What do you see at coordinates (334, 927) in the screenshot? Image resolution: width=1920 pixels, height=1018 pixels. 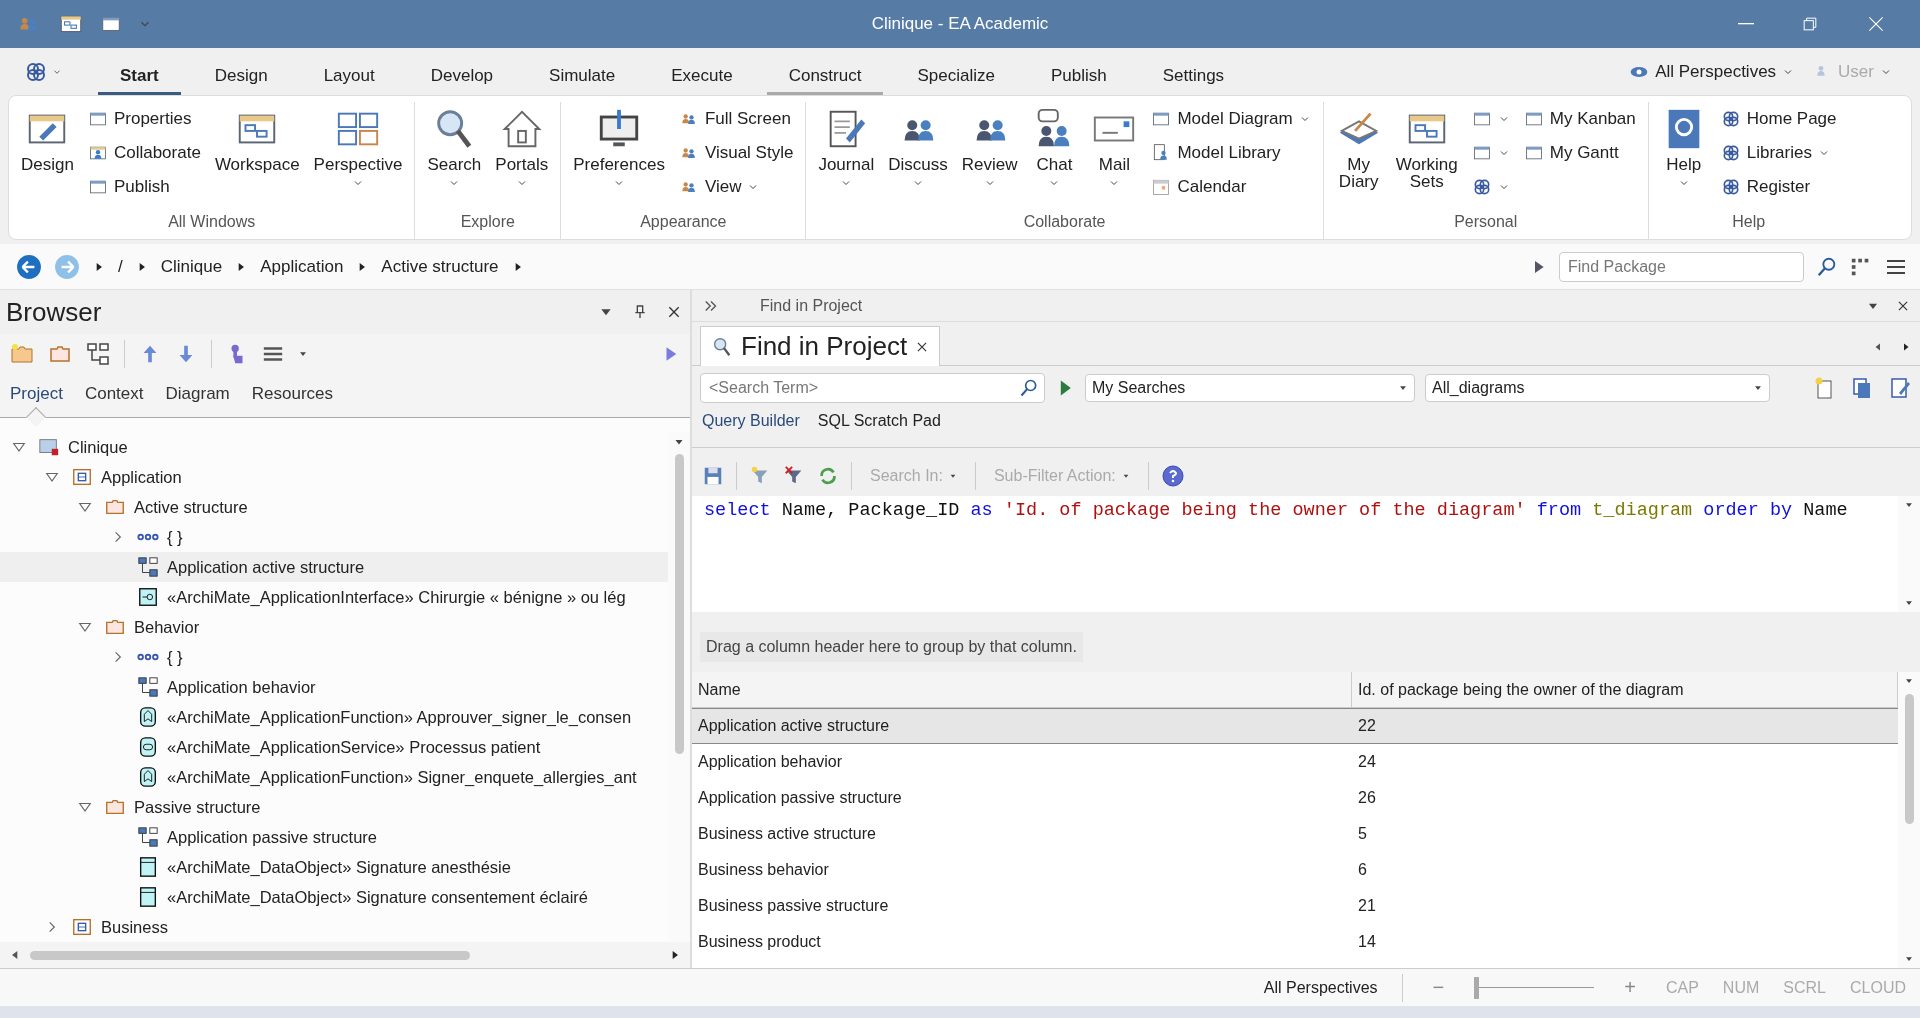 I see `tree-row: Business` at bounding box center [334, 927].